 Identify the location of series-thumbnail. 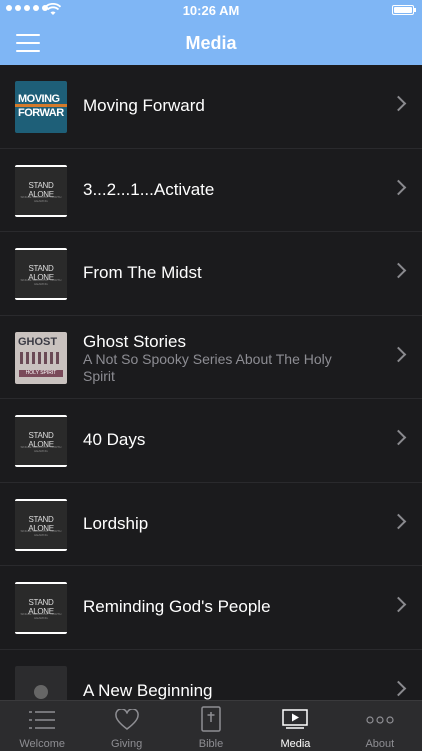
(41, 682).